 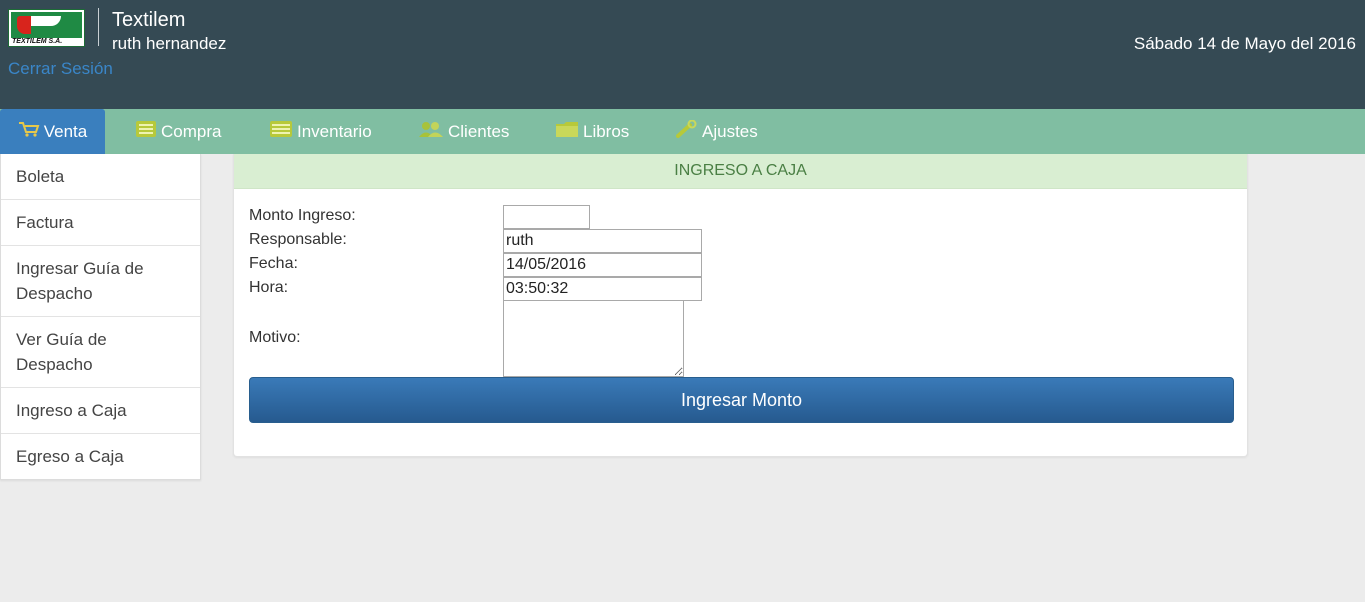 I want to click on sidebar-item-ingreso-caja: Ingreso a Caja, so click(x=100, y=411).